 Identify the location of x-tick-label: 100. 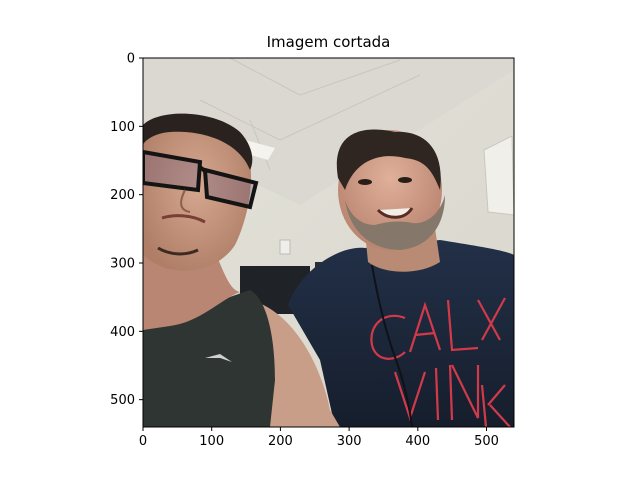
(211, 441).